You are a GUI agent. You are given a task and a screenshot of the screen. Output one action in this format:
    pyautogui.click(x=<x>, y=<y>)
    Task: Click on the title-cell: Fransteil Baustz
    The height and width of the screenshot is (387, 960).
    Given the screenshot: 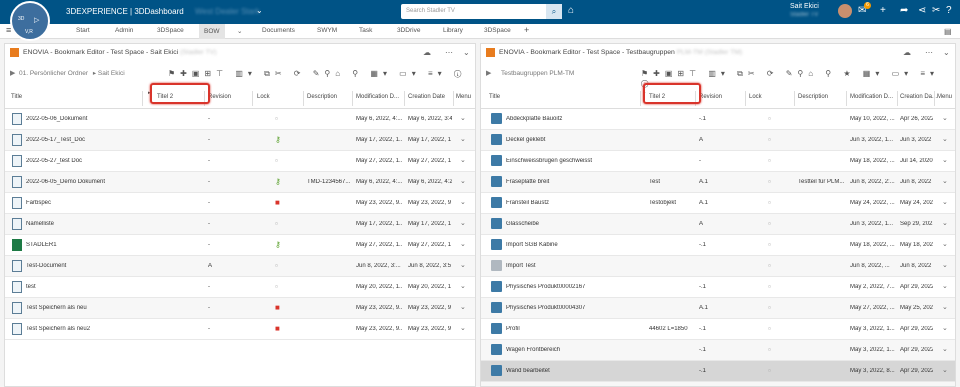 What is the action you would take?
    pyautogui.click(x=572, y=203)
    